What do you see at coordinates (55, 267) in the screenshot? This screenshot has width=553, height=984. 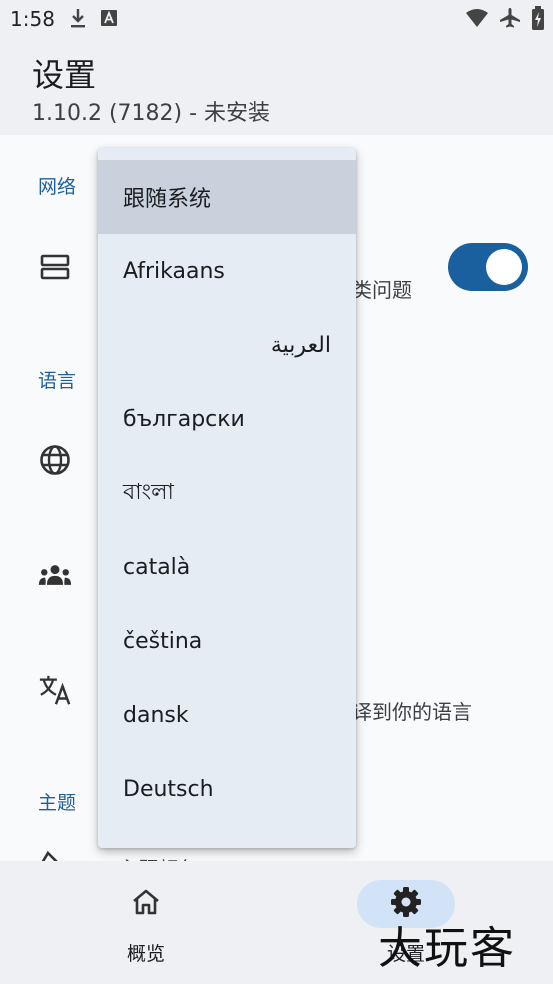 I see `server-icon` at bounding box center [55, 267].